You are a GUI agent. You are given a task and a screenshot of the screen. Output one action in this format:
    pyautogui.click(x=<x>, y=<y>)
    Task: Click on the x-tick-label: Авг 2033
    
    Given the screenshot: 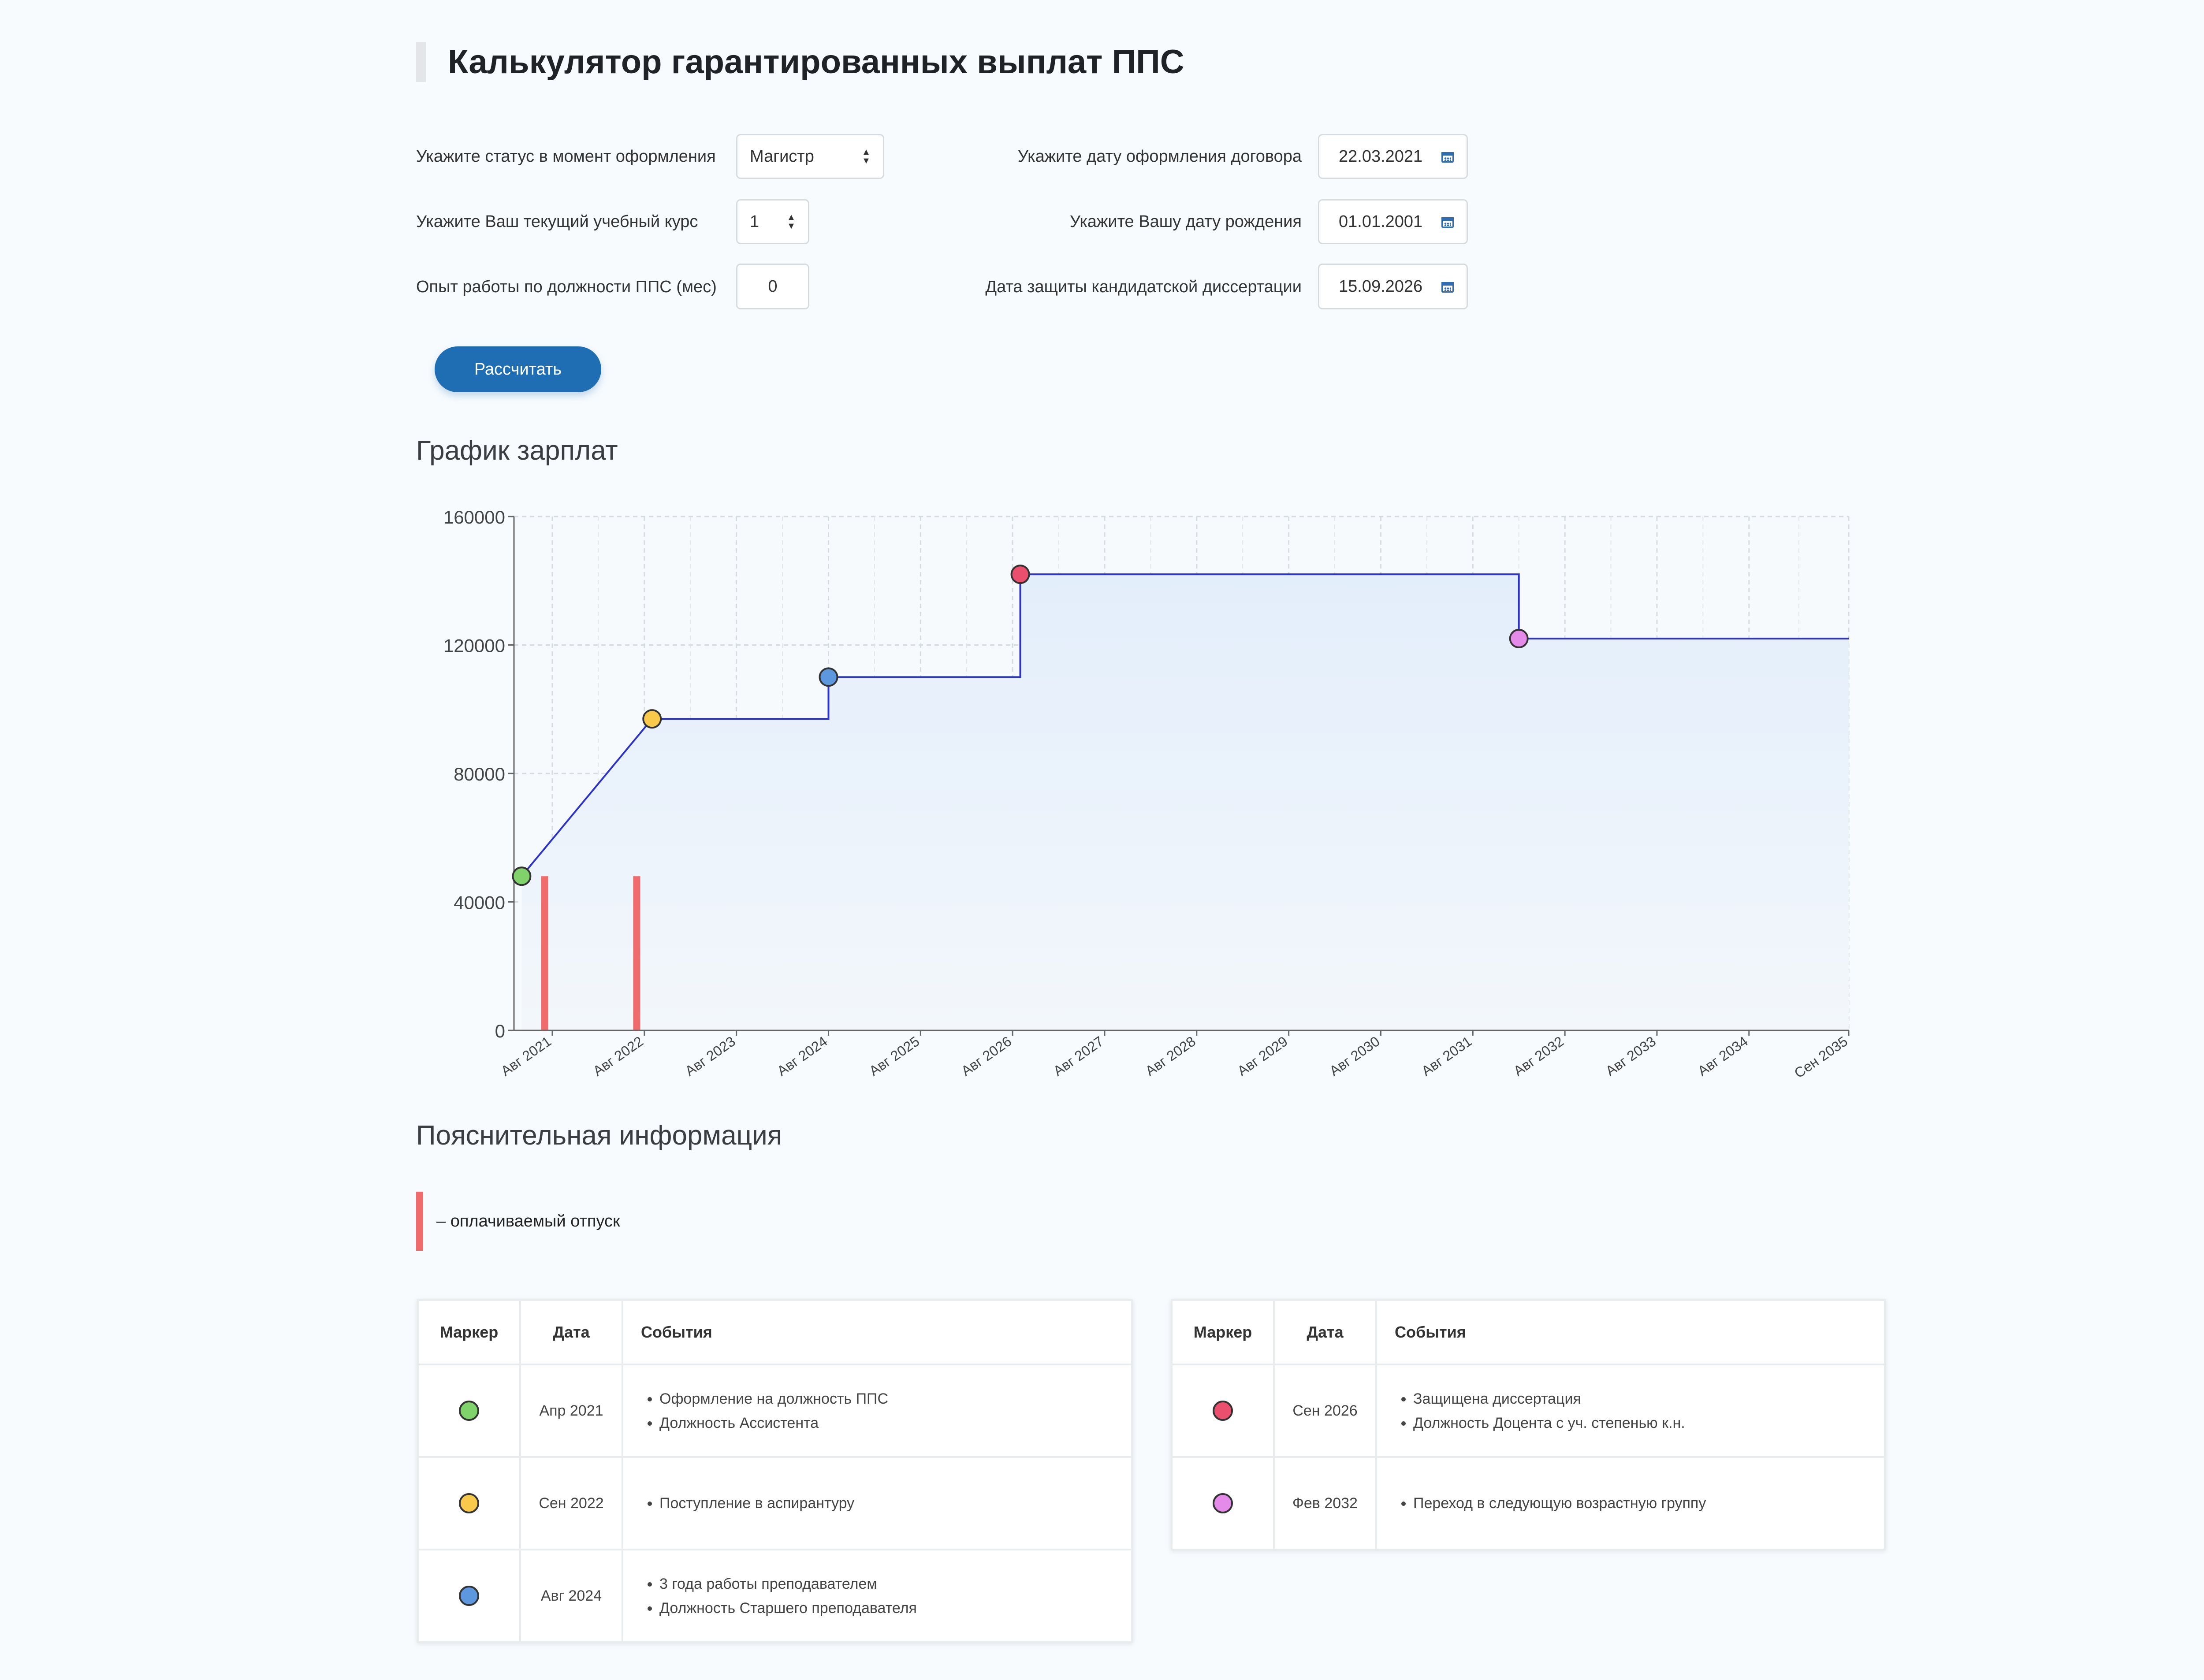 What is the action you would take?
    pyautogui.click(x=1631, y=1056)
    